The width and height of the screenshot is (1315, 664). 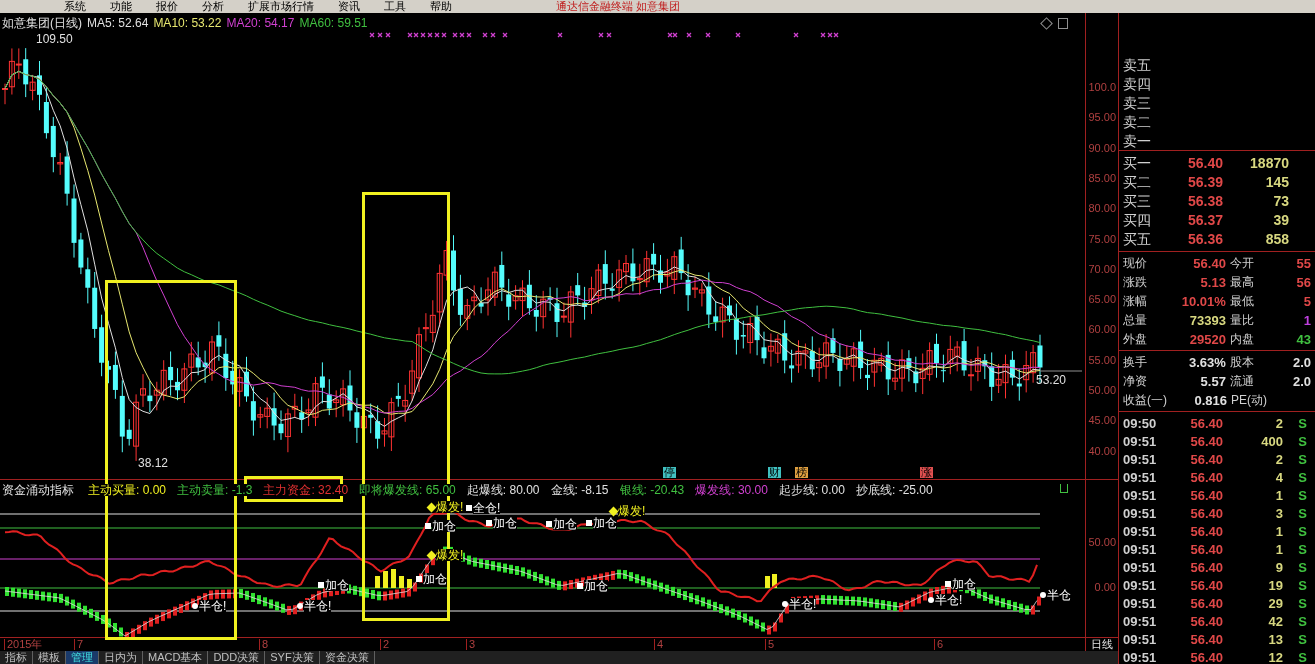 What do you see at coordinates (1137, 84) in the screenshot?
I see `ask-label: 卖四` at bounding box center [1137, 84].